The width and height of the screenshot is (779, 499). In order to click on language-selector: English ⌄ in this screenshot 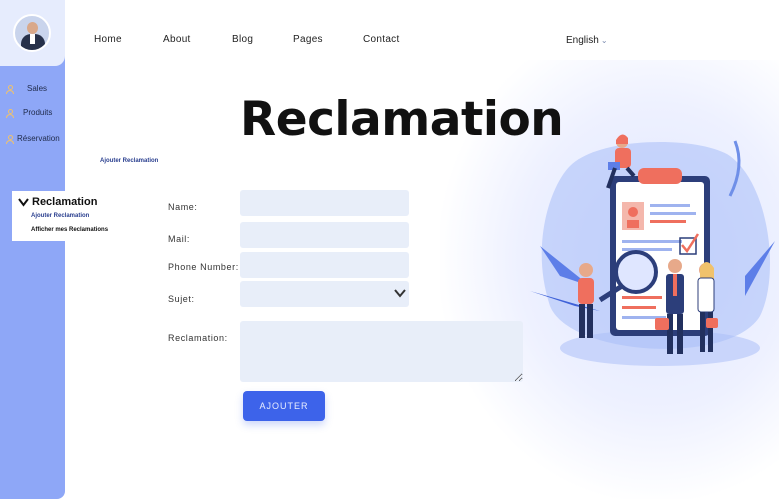, I will do `click(587, 40)`.